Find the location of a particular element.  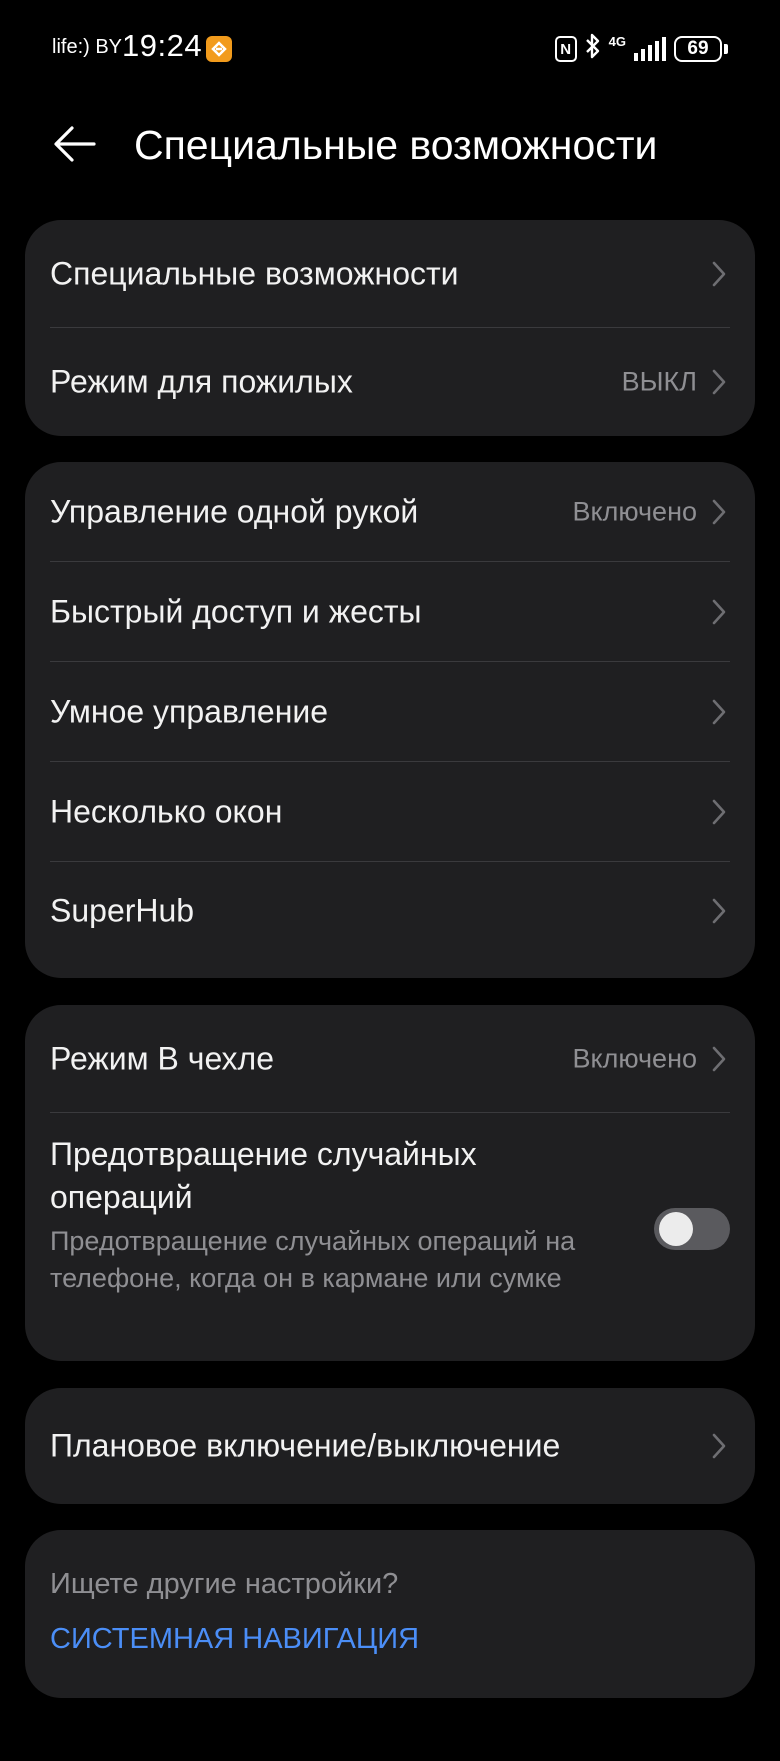

accessibility-item: Специальные возможности is located at coordinates (390, 274).